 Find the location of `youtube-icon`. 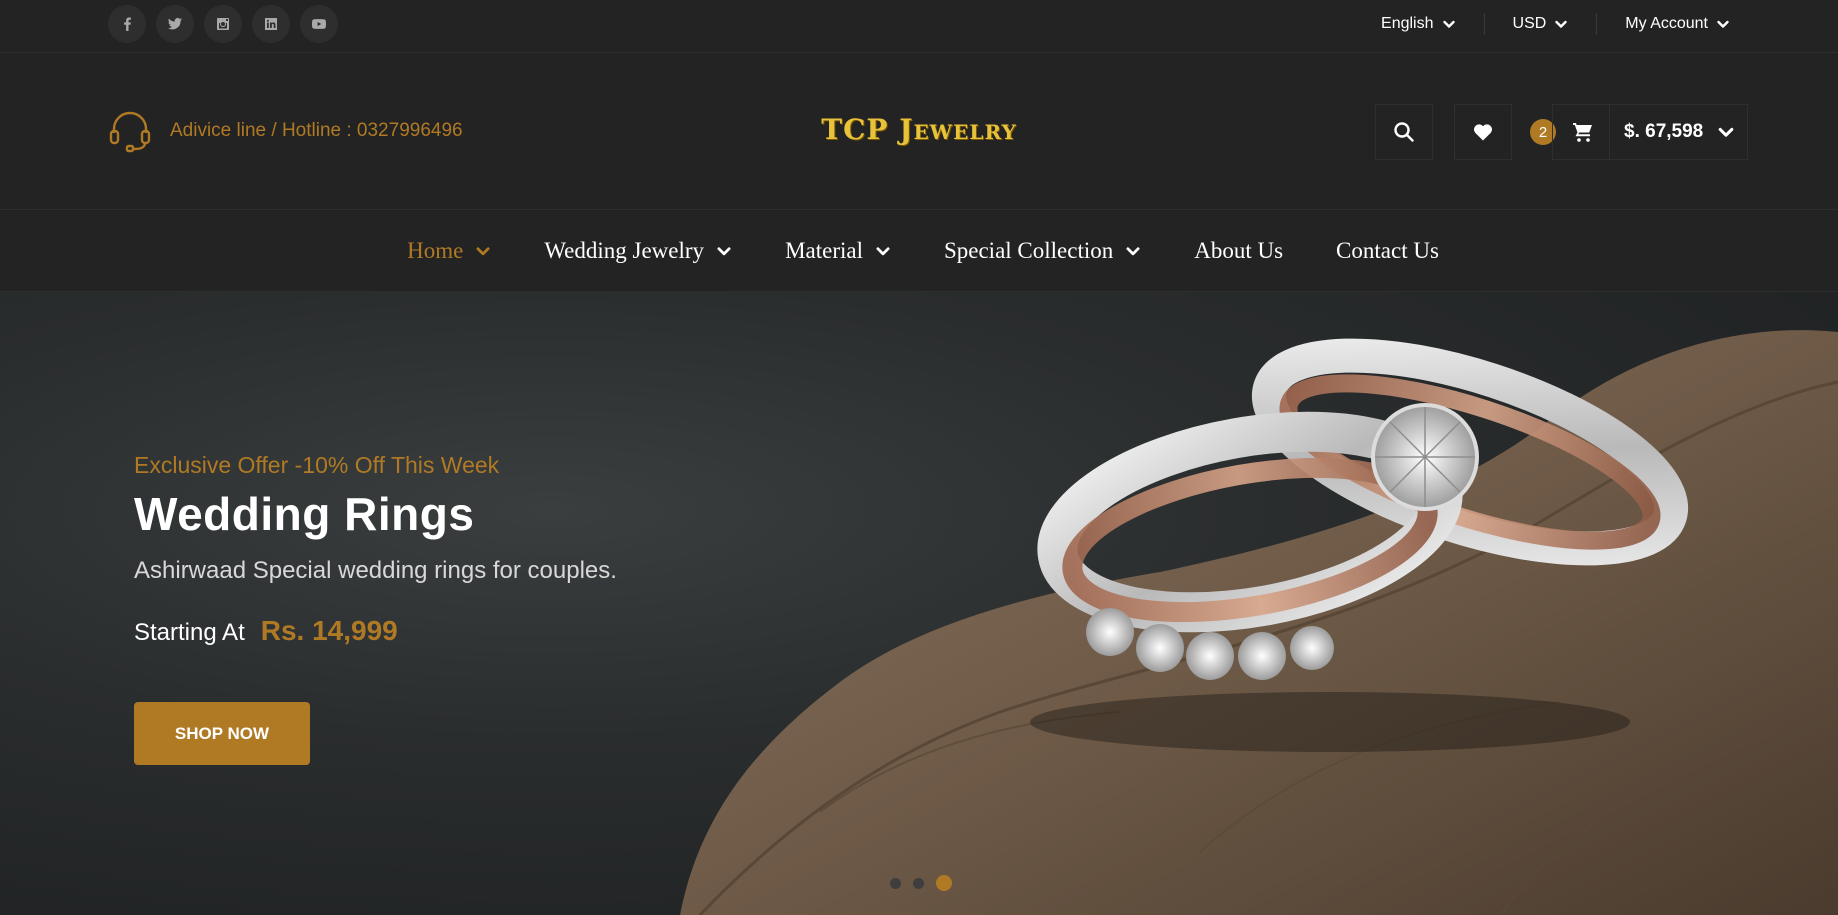

youtube-icon is located at coordinates (319, 24).